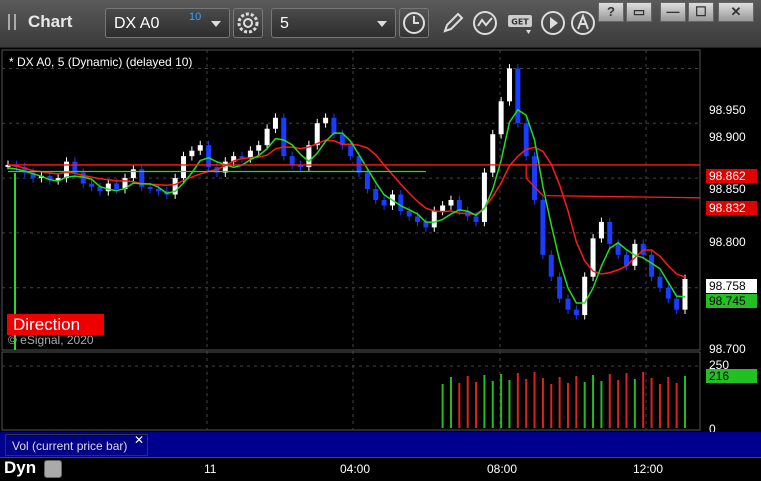 This screenshot has height=481, width=761. Describe the element at coordinates (55, 324) in the screenshot. I see `direction-label: Direction` at that location.